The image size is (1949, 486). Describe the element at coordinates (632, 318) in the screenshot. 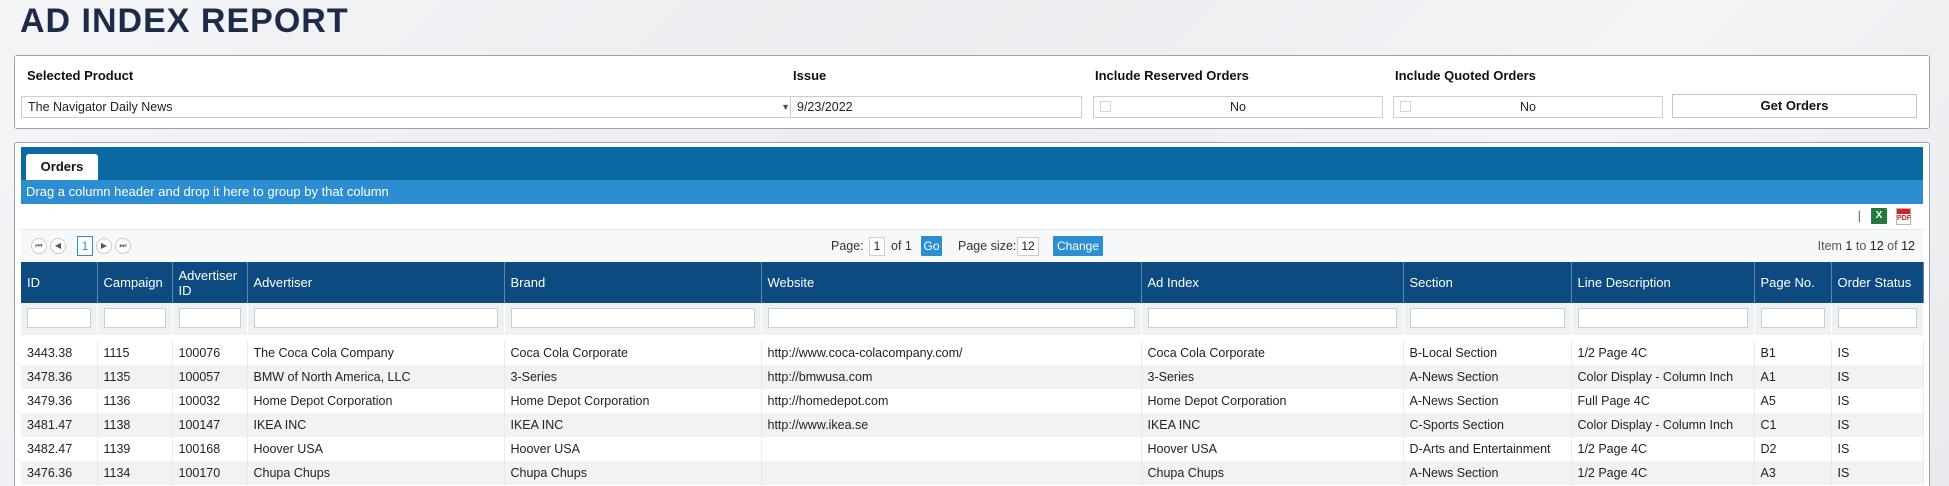

I see `filter-input-brand` at that location.